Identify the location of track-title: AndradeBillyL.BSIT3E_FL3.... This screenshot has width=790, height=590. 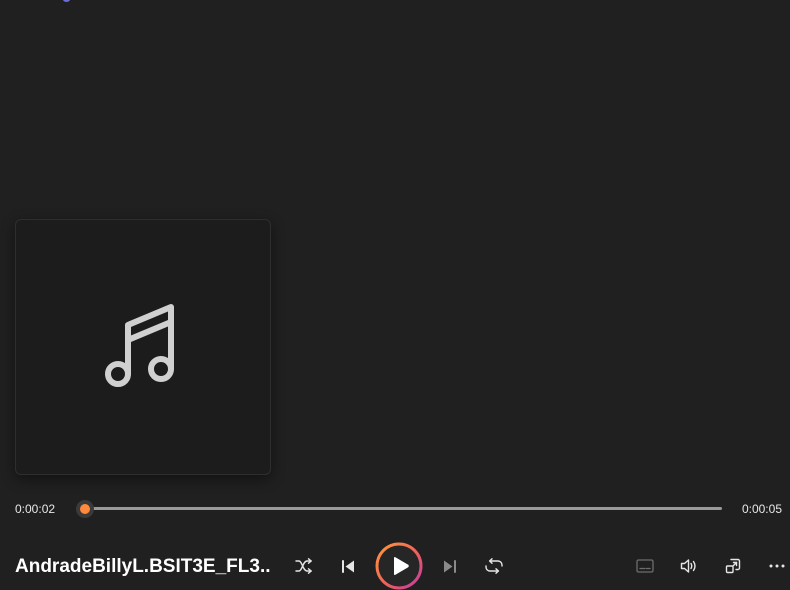
(142, 566).